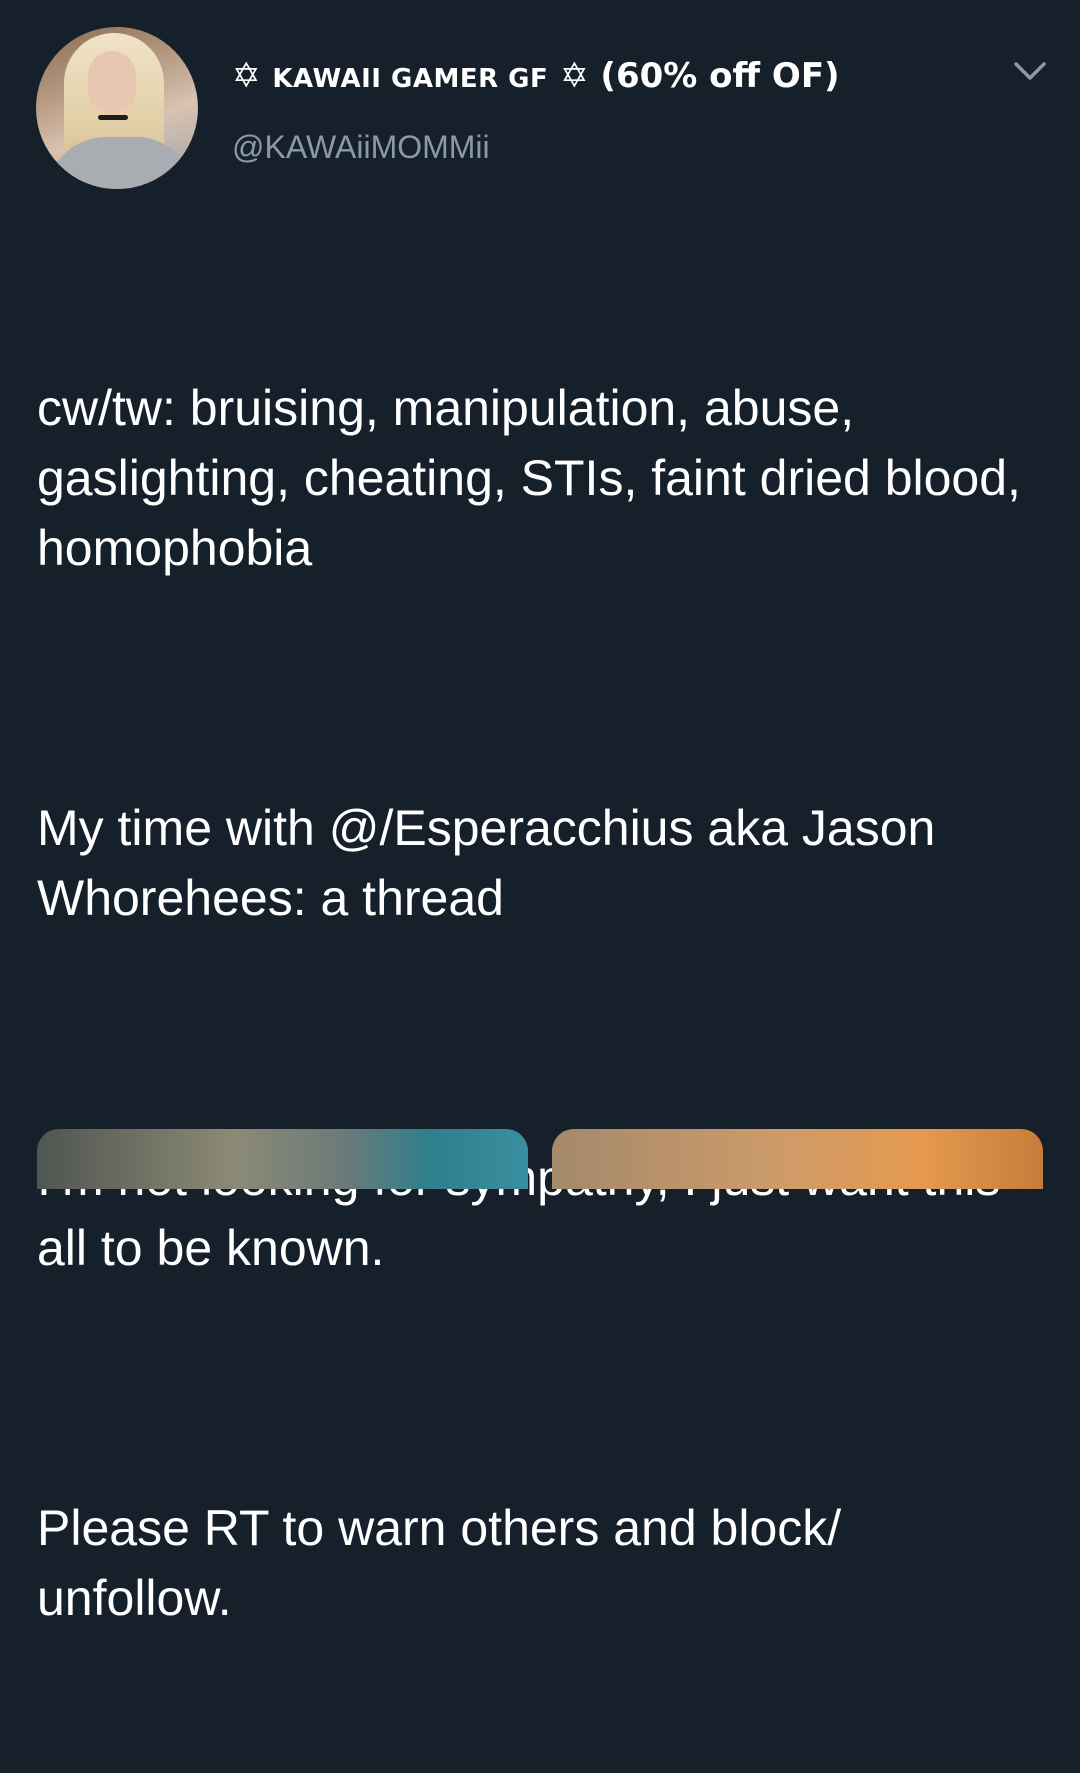 This screenshot has height=1773, width=1080. I want to click on avatar-face, so click(112, 82).